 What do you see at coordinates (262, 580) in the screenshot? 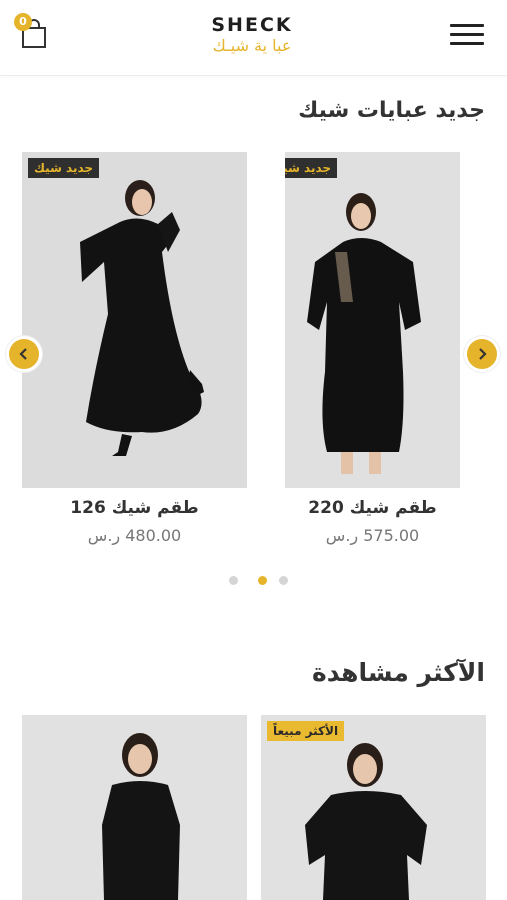
I see `slider-dot-active` at bounding box center [262, 580].